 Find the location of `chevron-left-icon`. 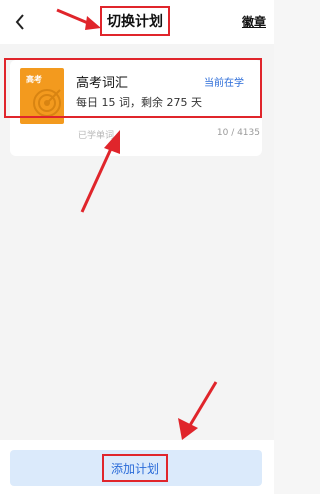

chevron-left-icon is located at coordinates (19, 22).